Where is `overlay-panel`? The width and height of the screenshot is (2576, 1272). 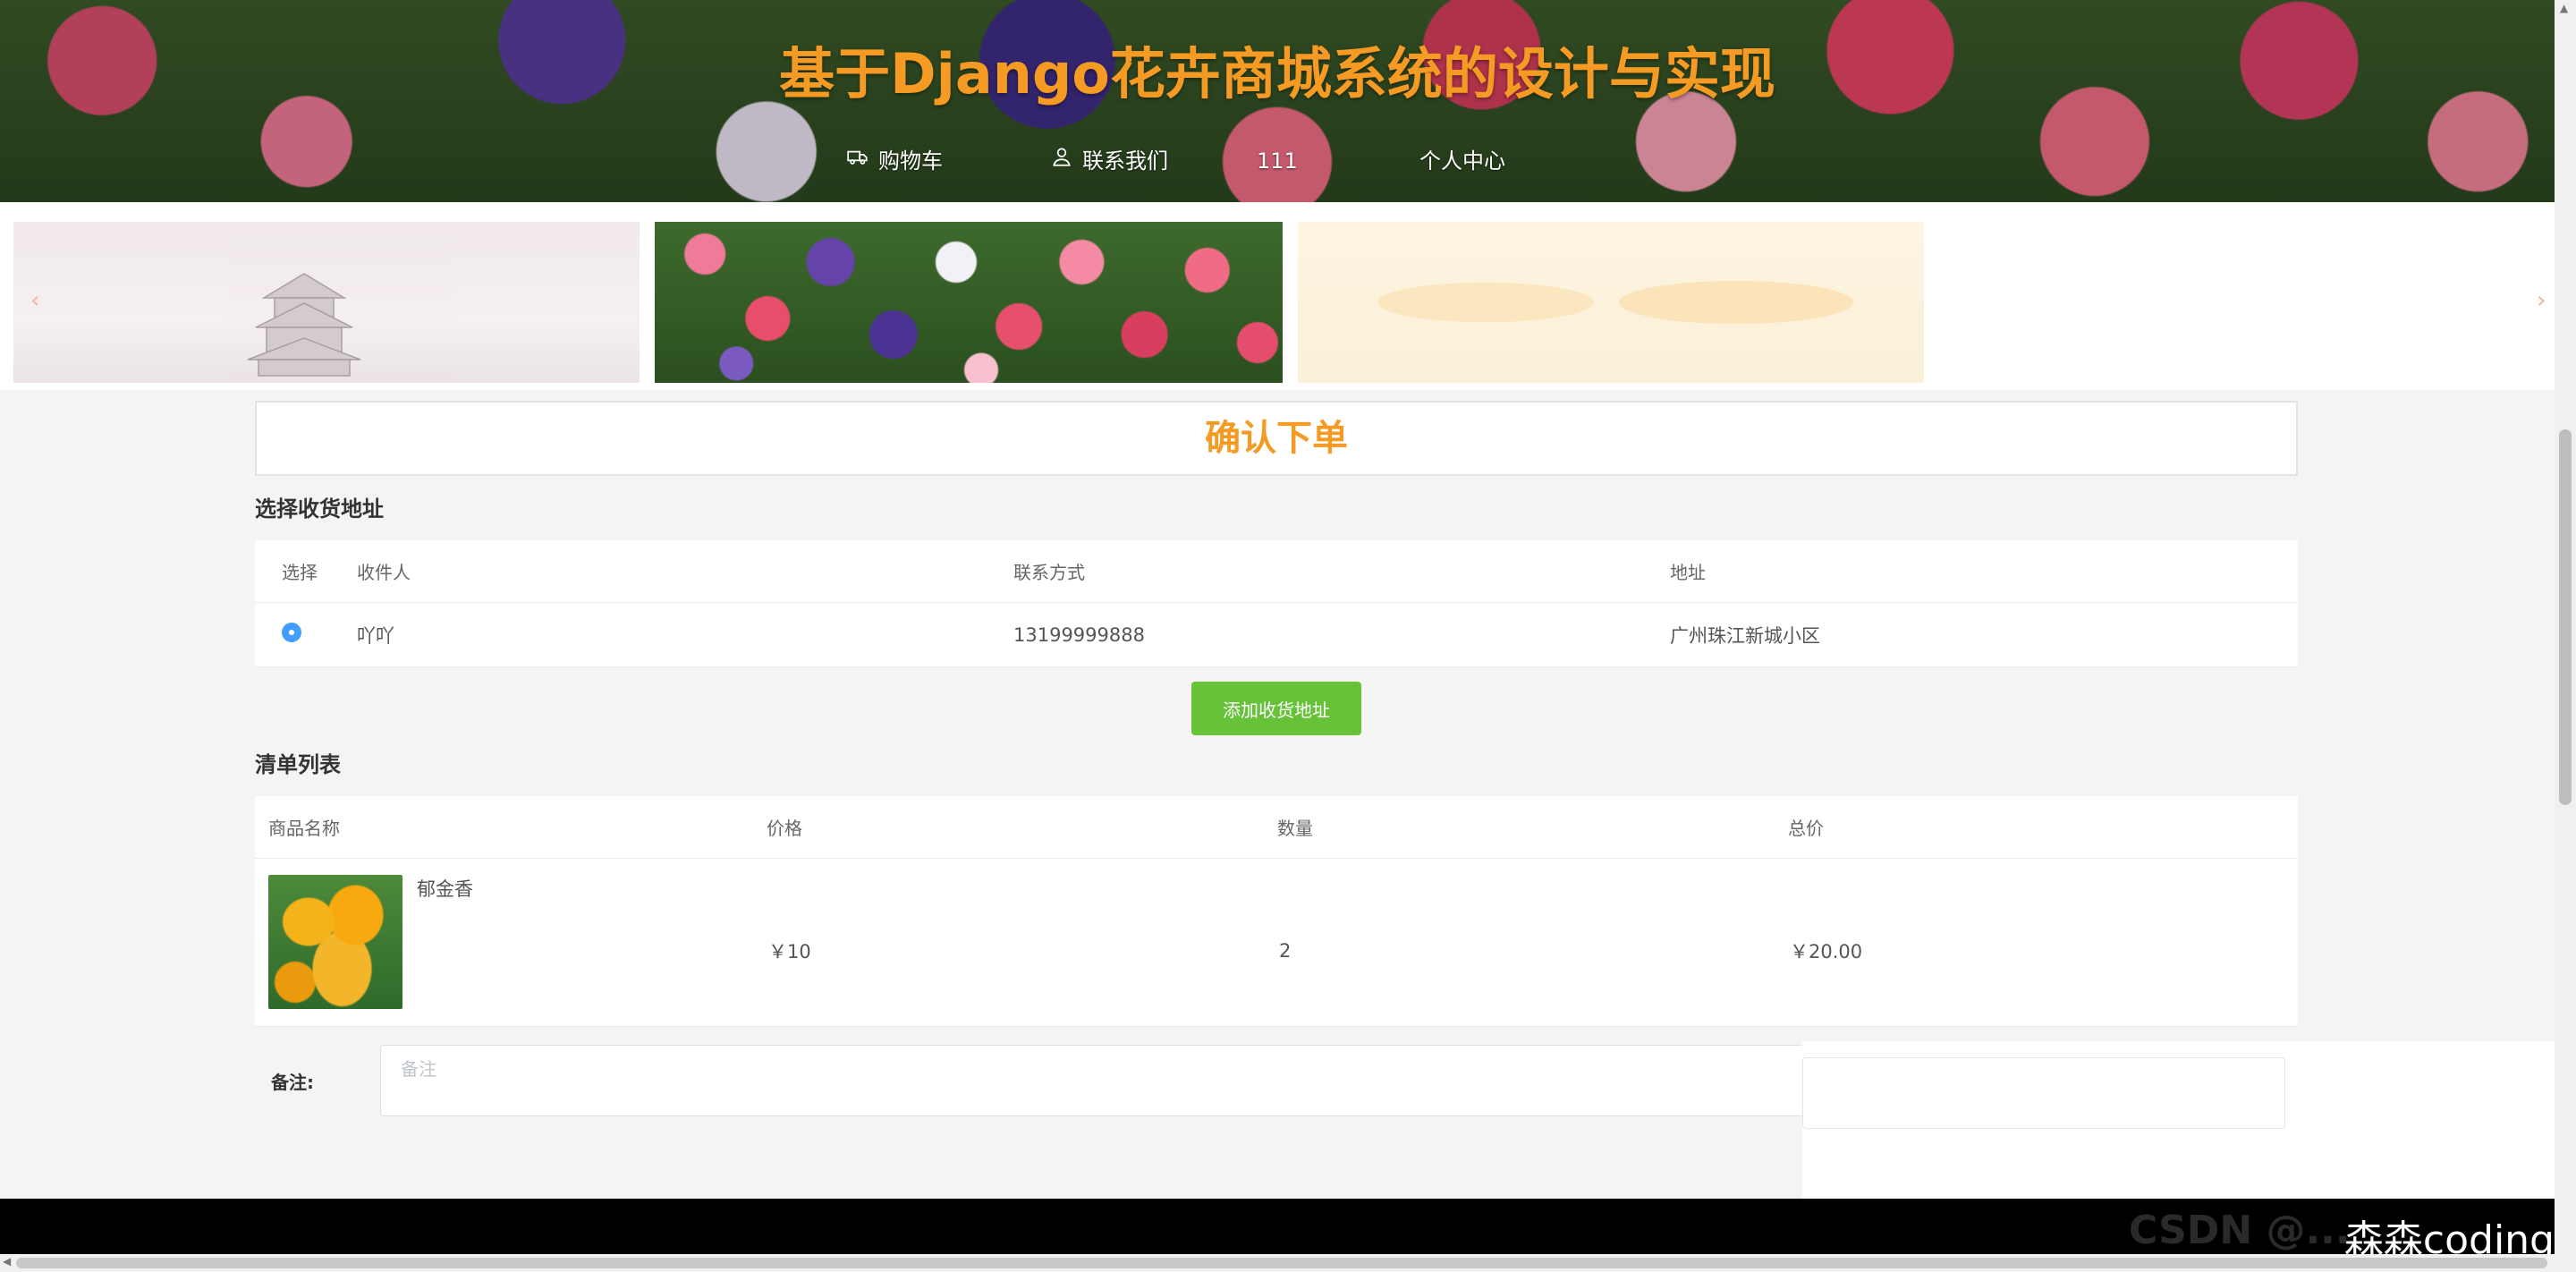 overlay-panel is located at coordinates (2178, 1120).